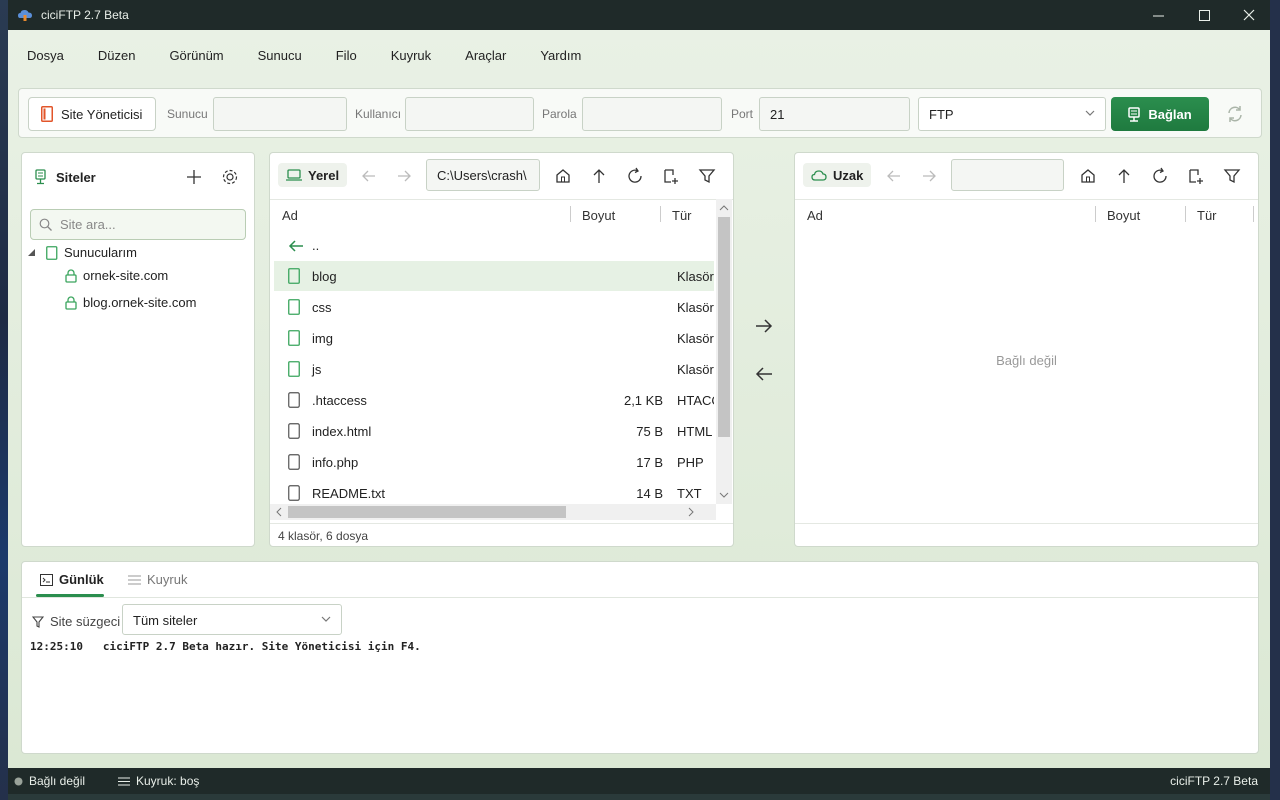 Image resolution: width=1280 pixels, height=800 pixels. I want to click on parent-dir-row: .., so click(494, 245).